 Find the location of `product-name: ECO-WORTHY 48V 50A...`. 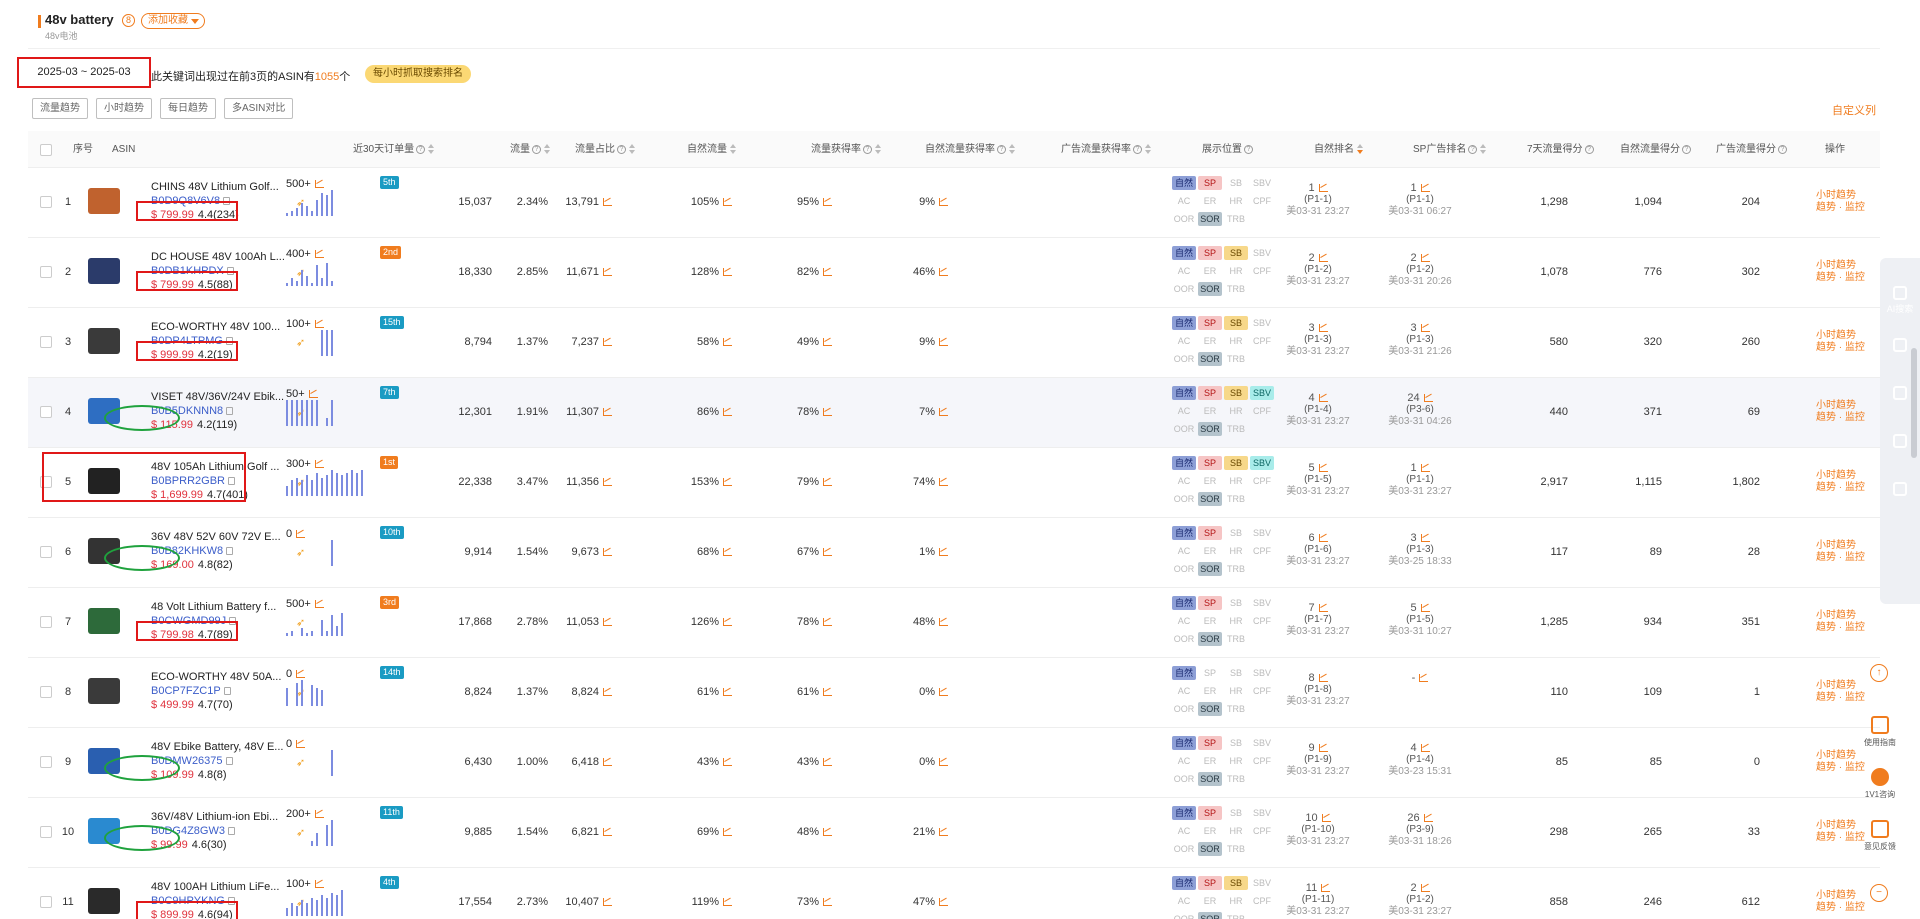

product-name: ECO-WORTHY 48V 50A... is located at coordinates (216, 677).